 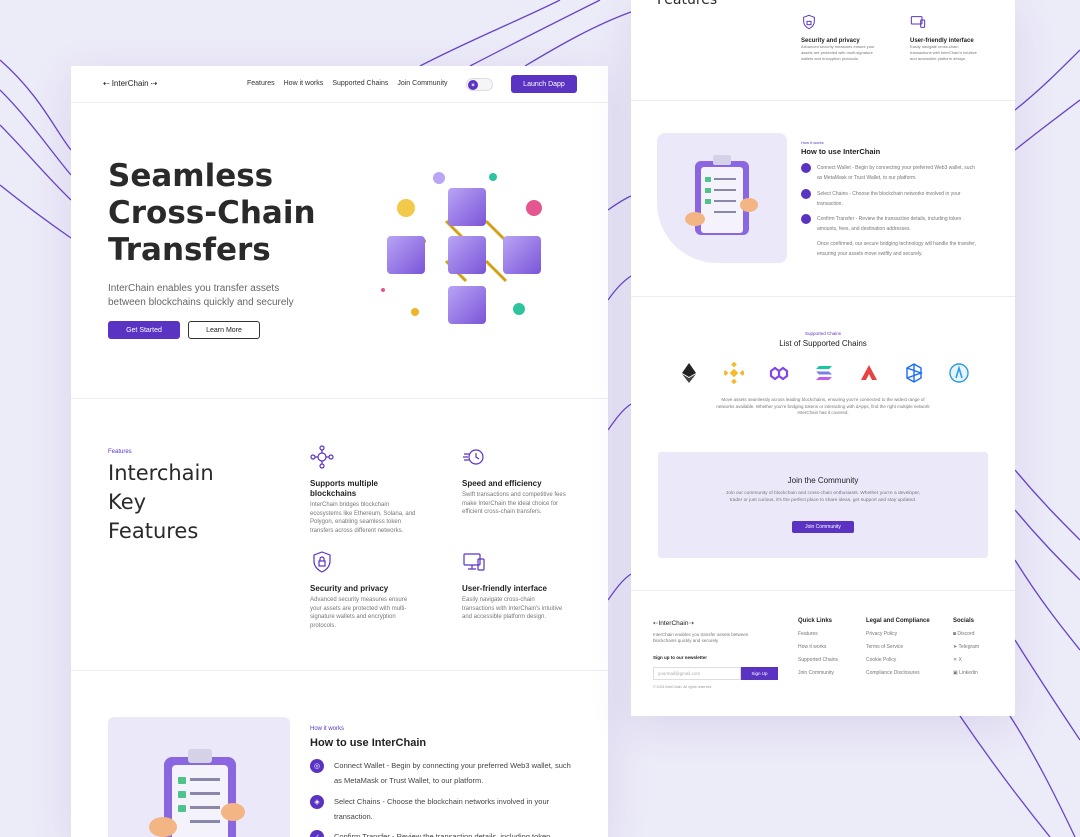 What do you see at coordinates (809, 22) in the screenshot?
I see `shield-lock-icon` at bounding box center [809, 22].